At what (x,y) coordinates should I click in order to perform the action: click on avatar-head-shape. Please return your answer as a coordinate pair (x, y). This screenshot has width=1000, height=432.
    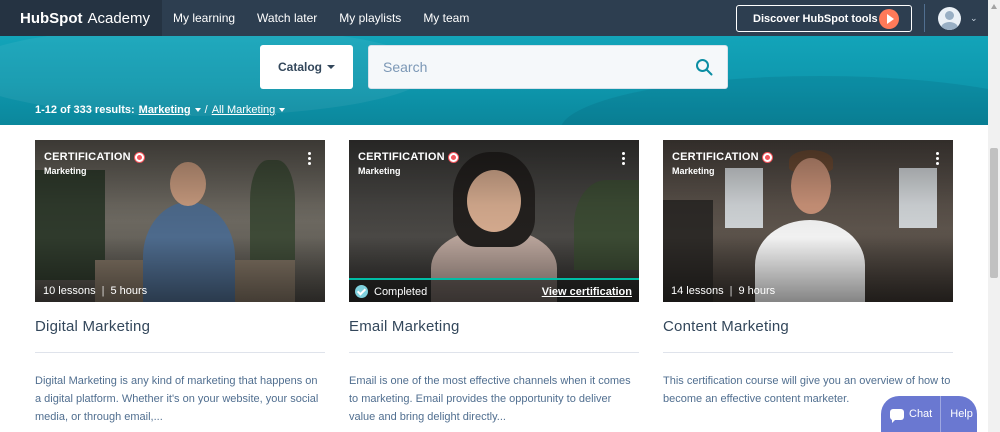
    Looking at the image, I should click on (949, 15).